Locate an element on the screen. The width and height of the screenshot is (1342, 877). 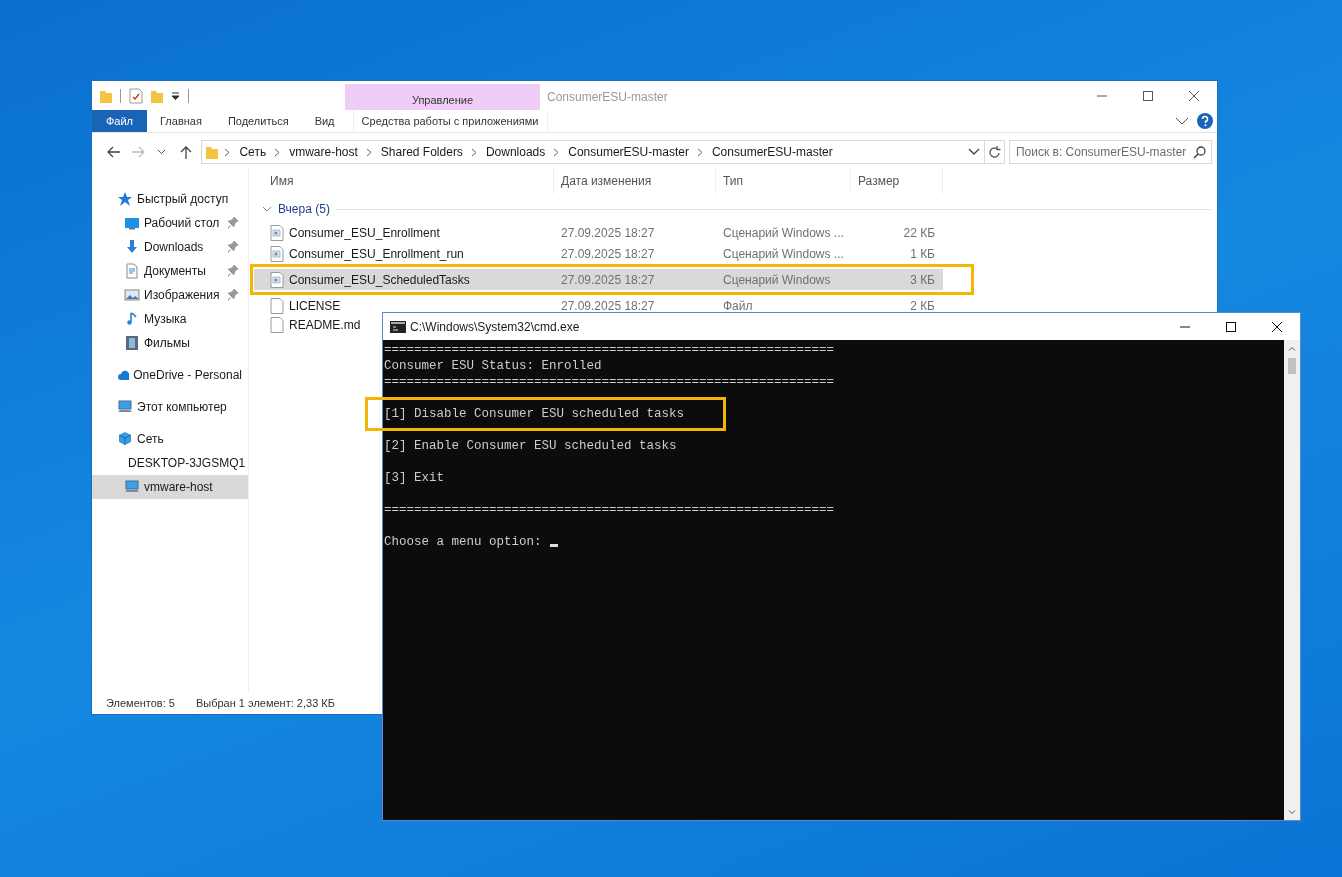
documents-icon is located at coordinates (132, 271).